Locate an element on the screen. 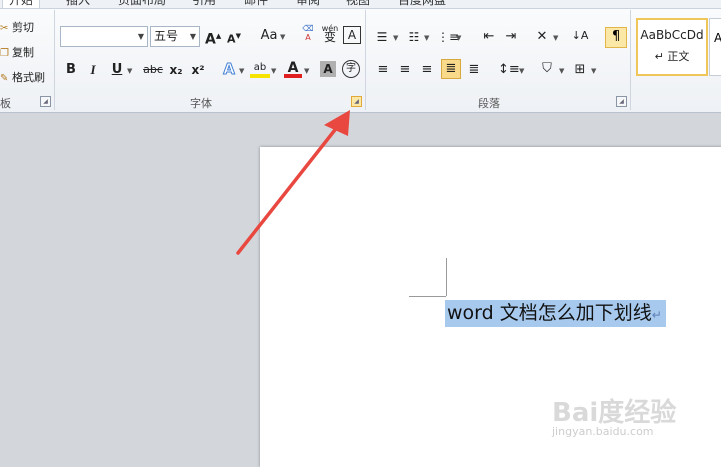 This screenshot has height=467, width=721. watermark-url: jingyan.baidu.com is located at coordinates (603, 431).